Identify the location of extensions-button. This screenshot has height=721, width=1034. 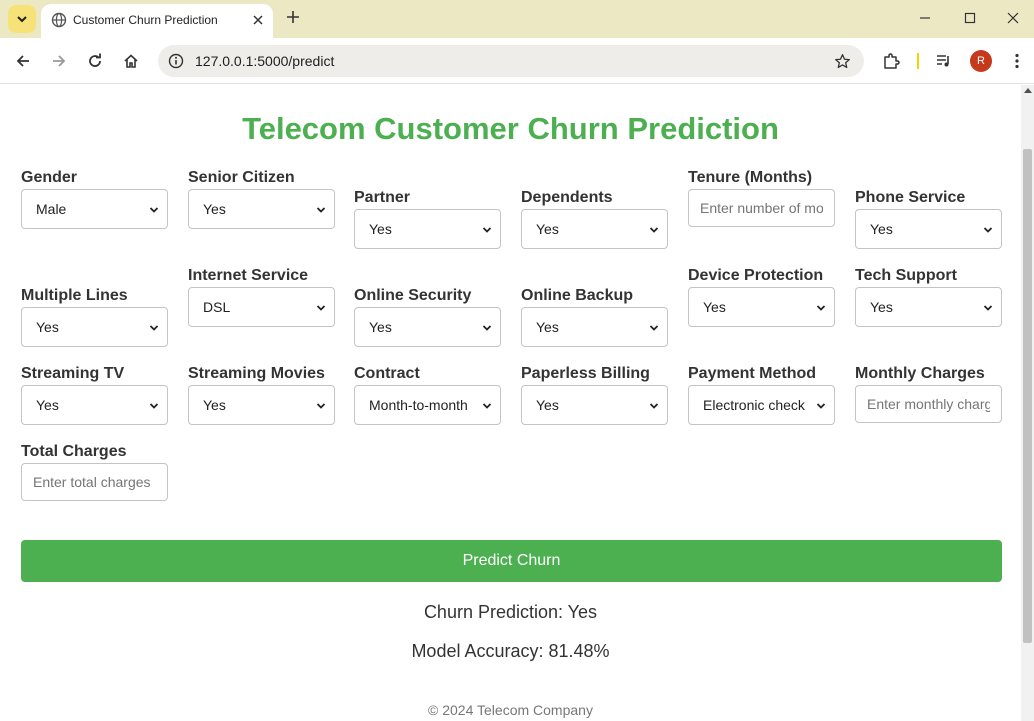
(891, 61).